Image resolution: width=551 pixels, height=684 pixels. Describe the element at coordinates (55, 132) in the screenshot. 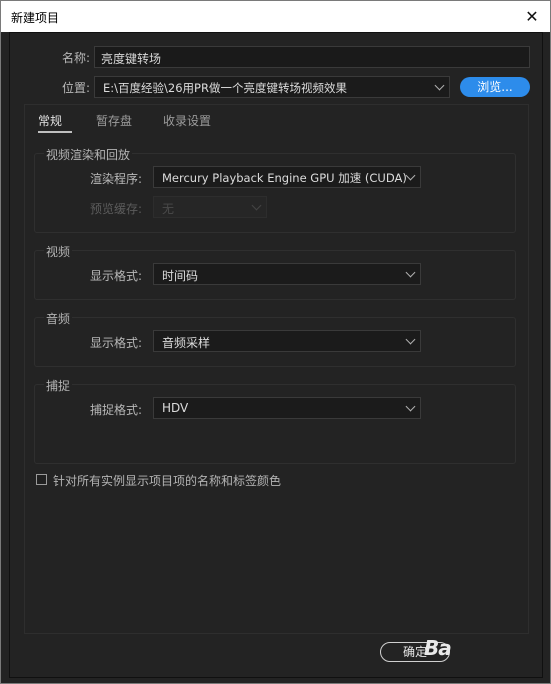

I see `active-tab-indicator` at that location.